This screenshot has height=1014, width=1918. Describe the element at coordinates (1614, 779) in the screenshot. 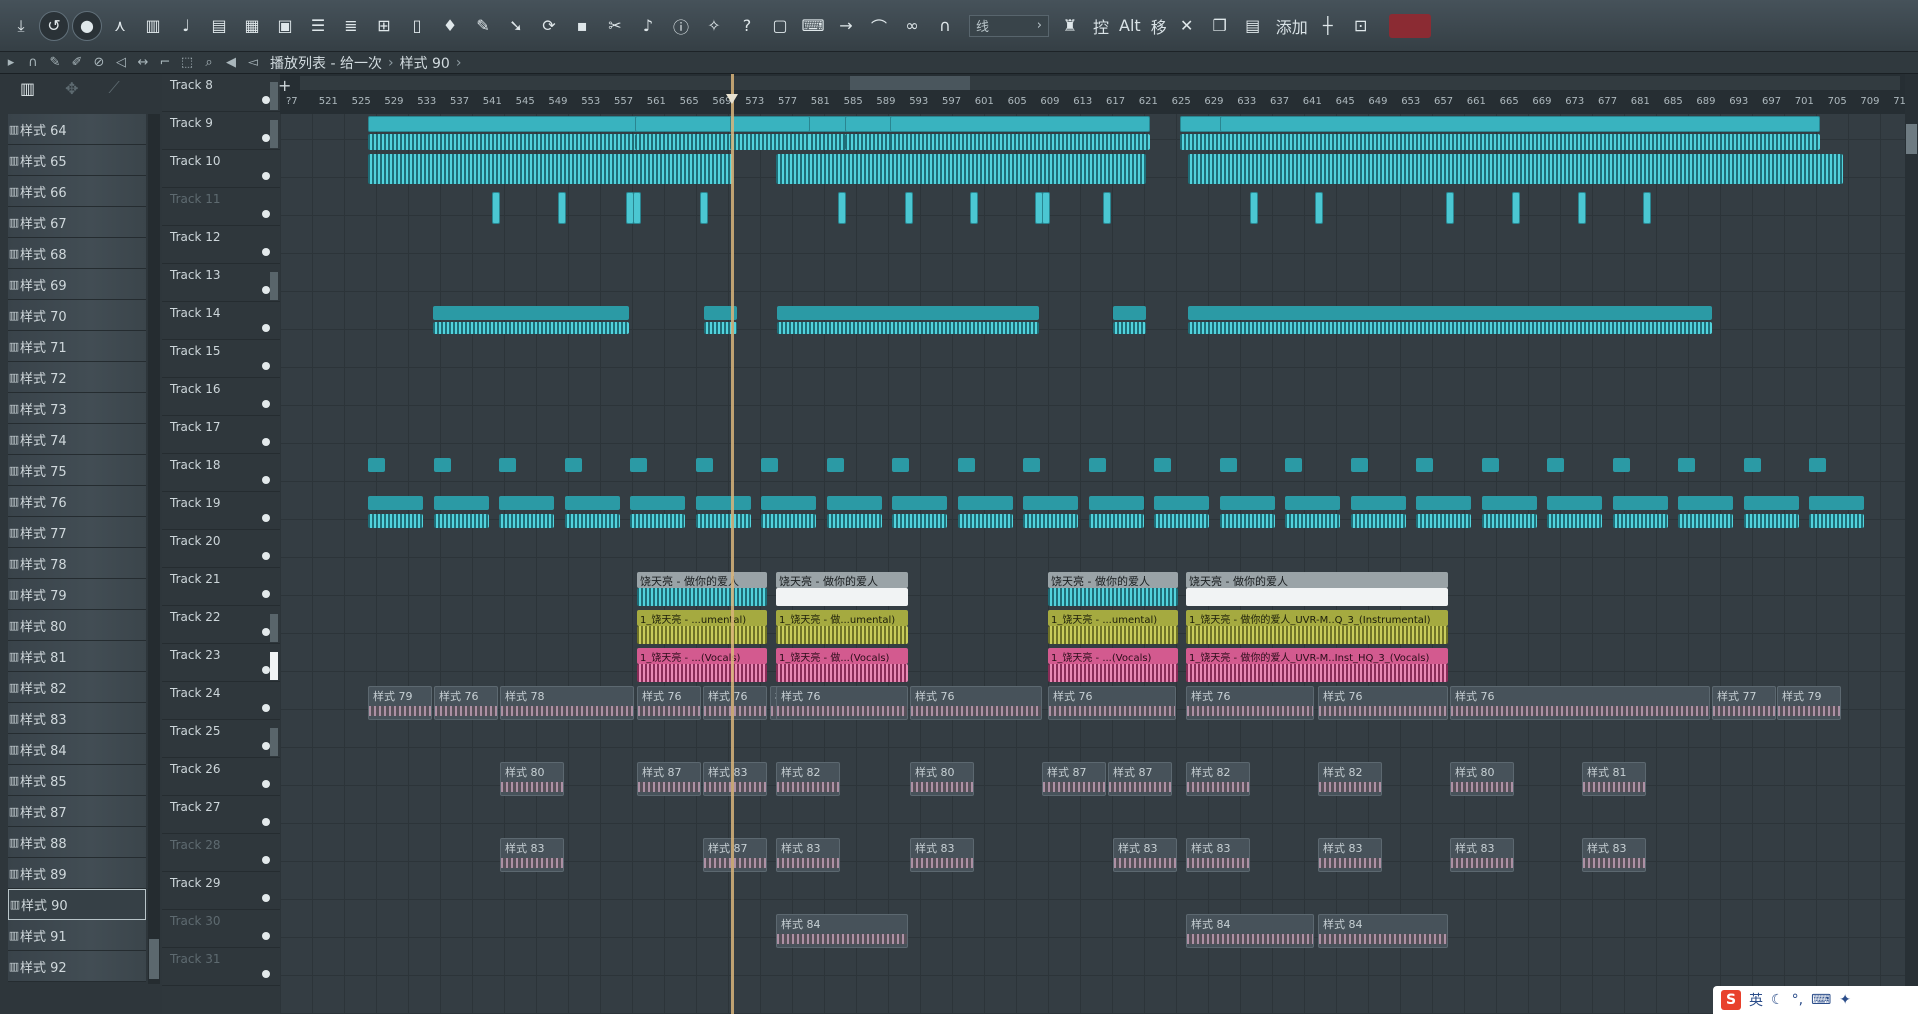

I see `pattern-clip: 样式 81` at that location.